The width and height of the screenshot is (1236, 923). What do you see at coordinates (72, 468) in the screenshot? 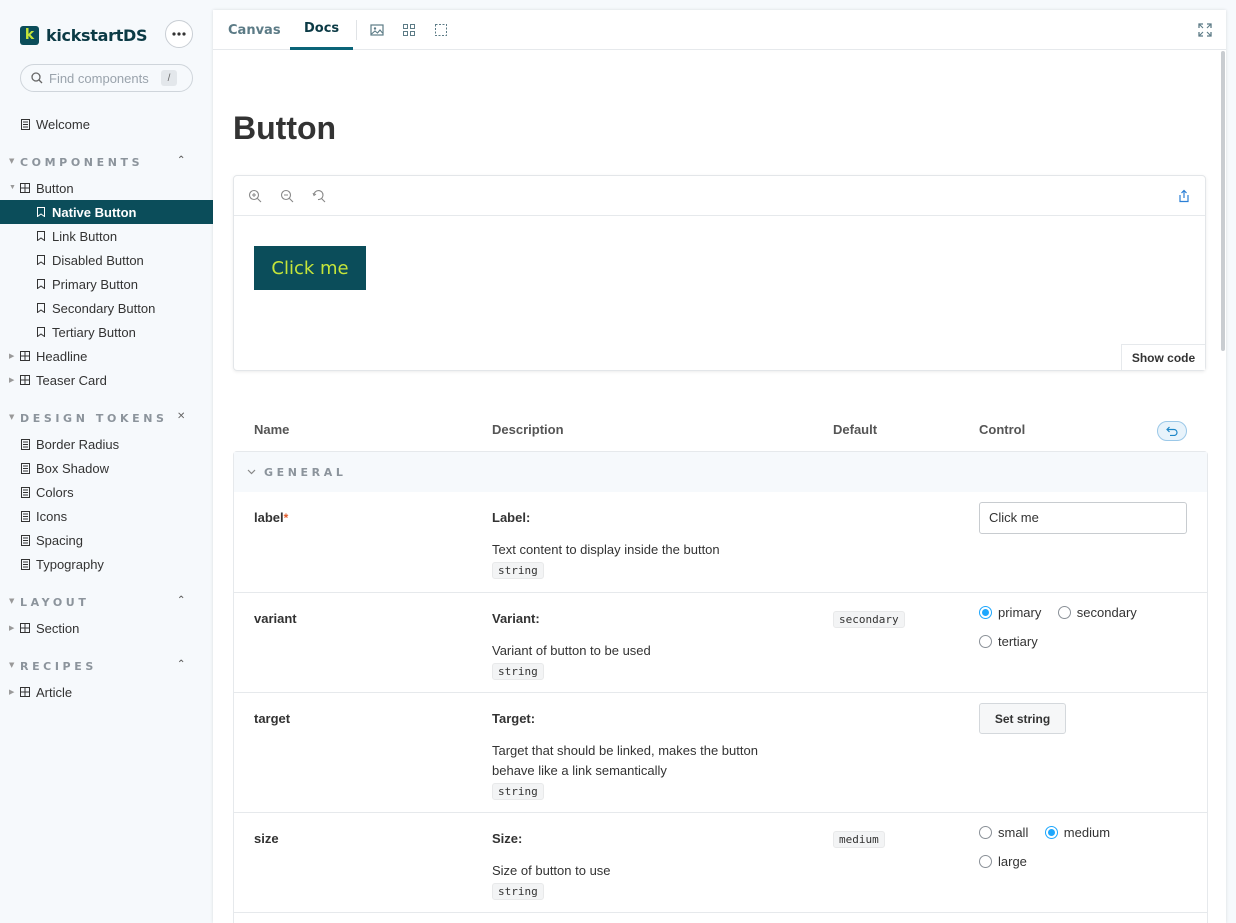
I see `sidebar-item-label: Box Shadow` at bounding box center [72, 468].